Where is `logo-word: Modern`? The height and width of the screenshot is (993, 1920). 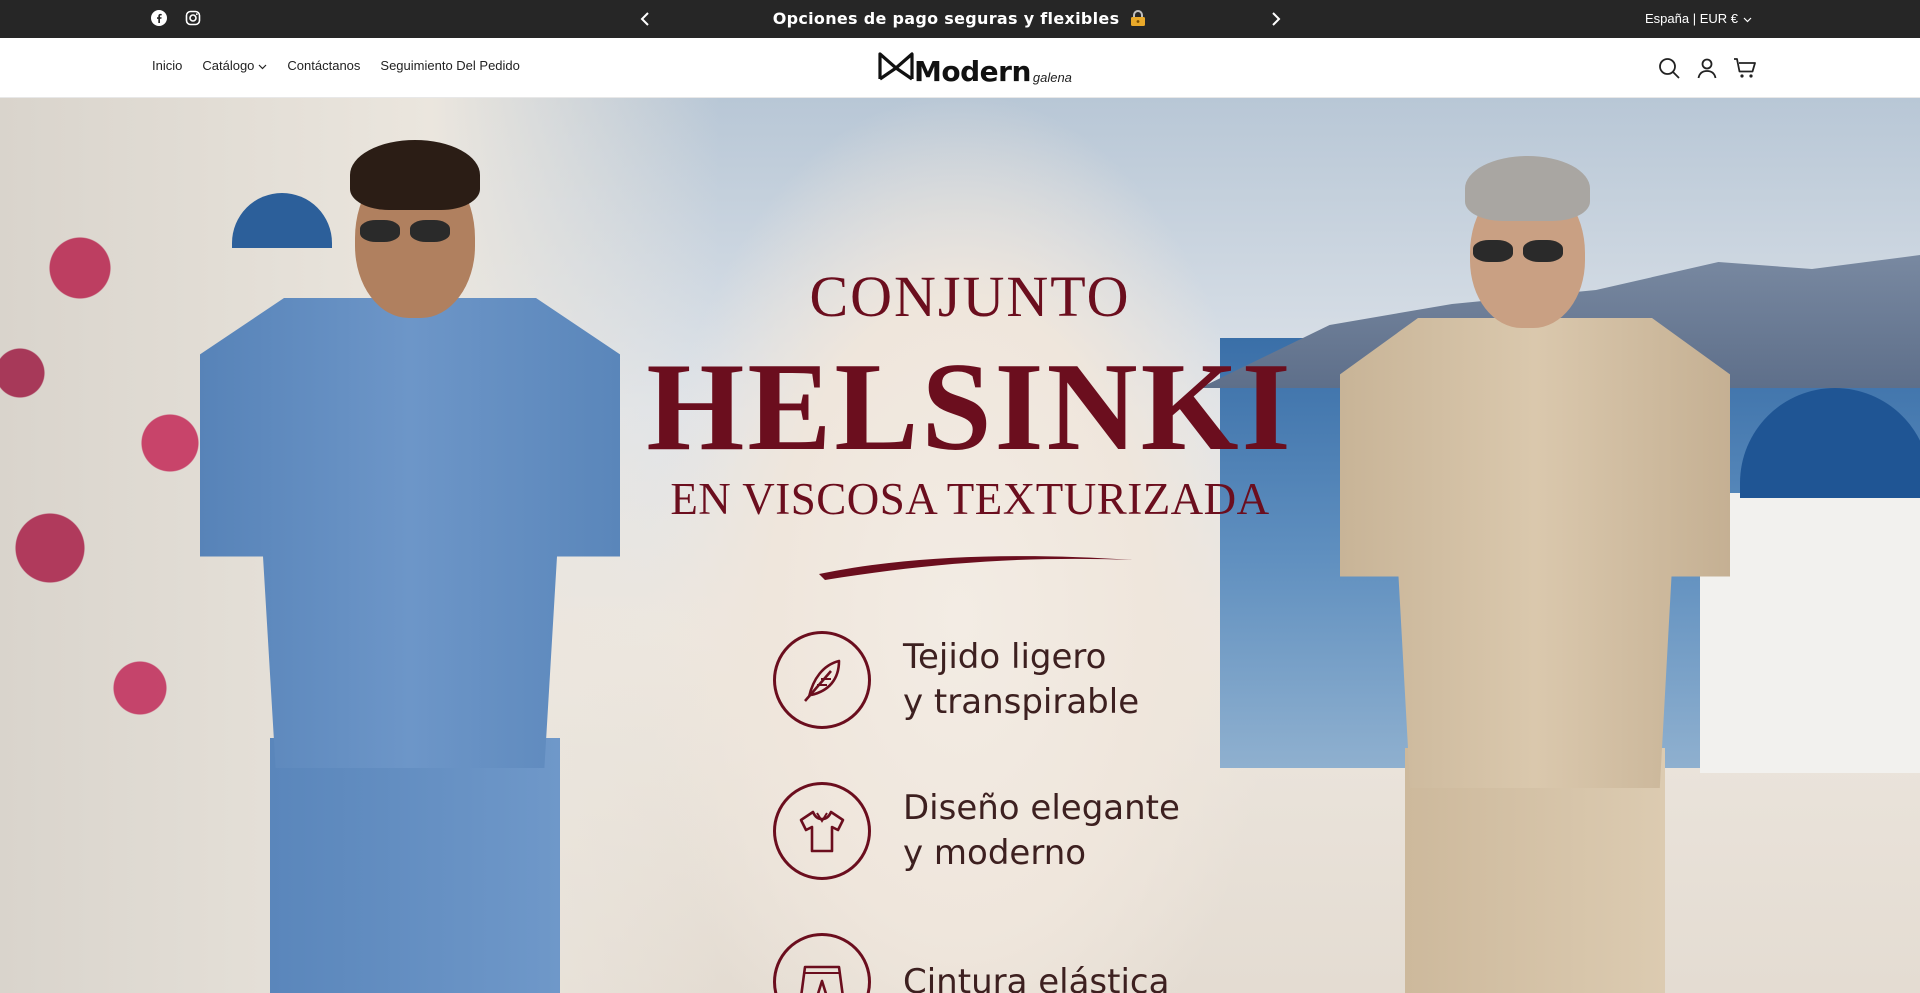 logo-word: Modern is located at coordinates (972, 71).